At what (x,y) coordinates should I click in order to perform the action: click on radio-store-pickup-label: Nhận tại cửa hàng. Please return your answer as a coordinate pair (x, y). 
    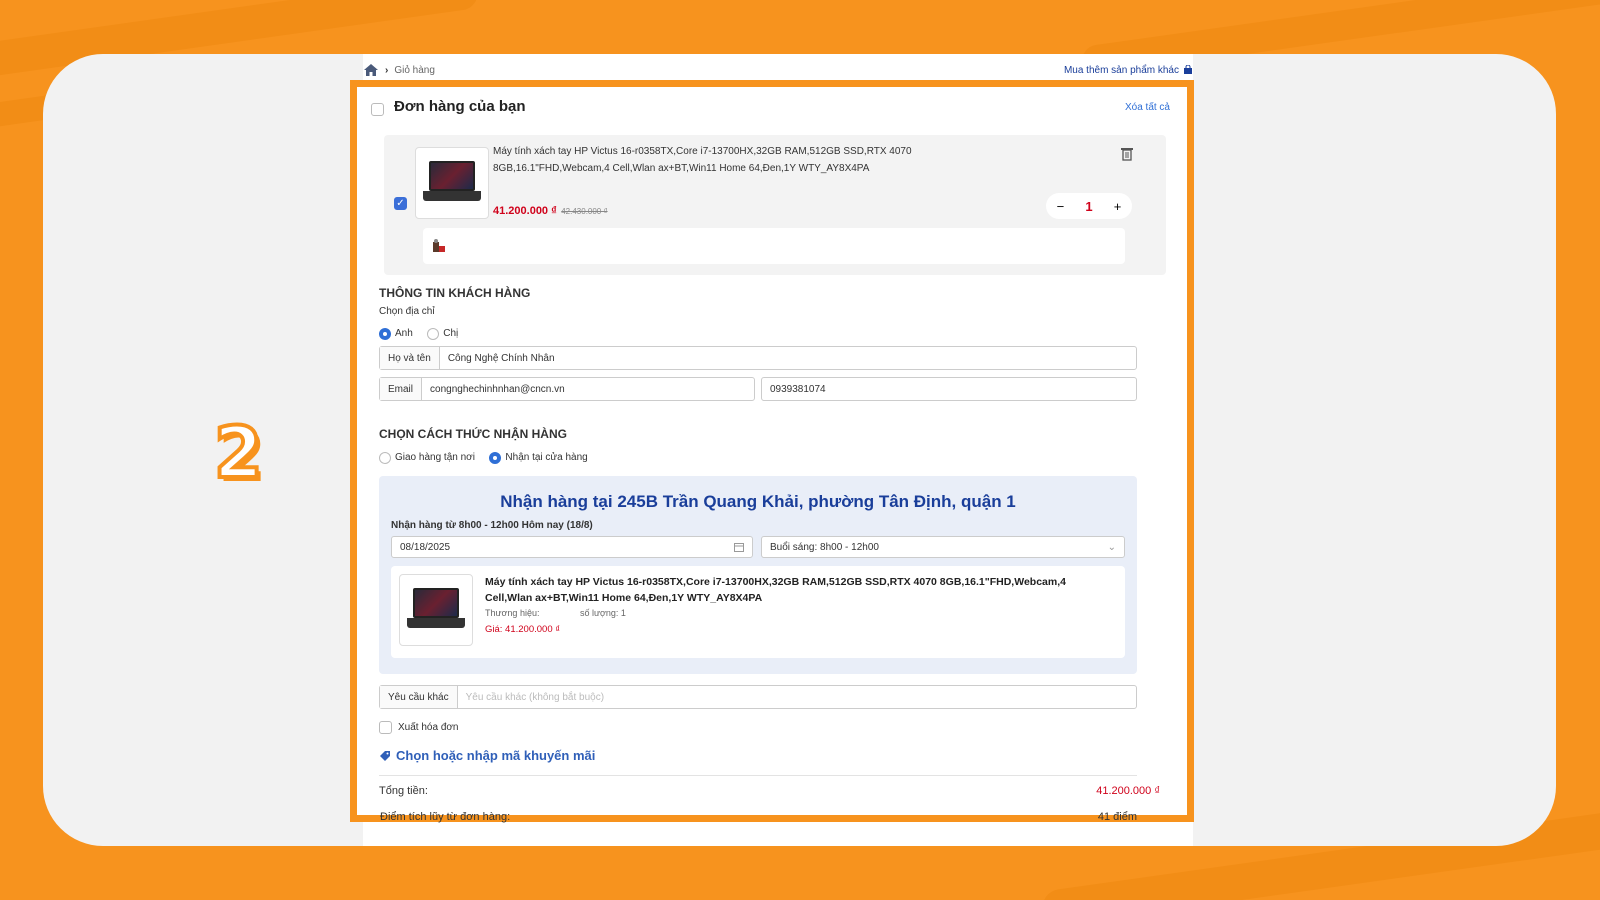
    Looking at the image, I should click on (546, 458).